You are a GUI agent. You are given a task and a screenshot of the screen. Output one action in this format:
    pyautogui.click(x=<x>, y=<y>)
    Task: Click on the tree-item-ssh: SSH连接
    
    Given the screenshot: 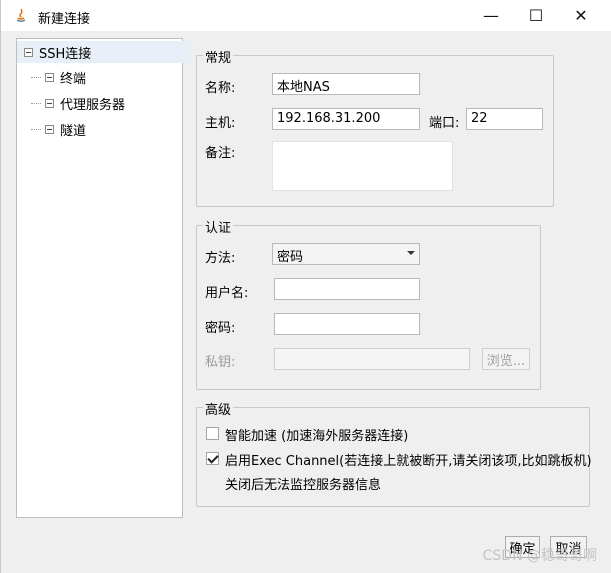 What is the action you would take?
    pyautogui.click(x=103, y=52)
    